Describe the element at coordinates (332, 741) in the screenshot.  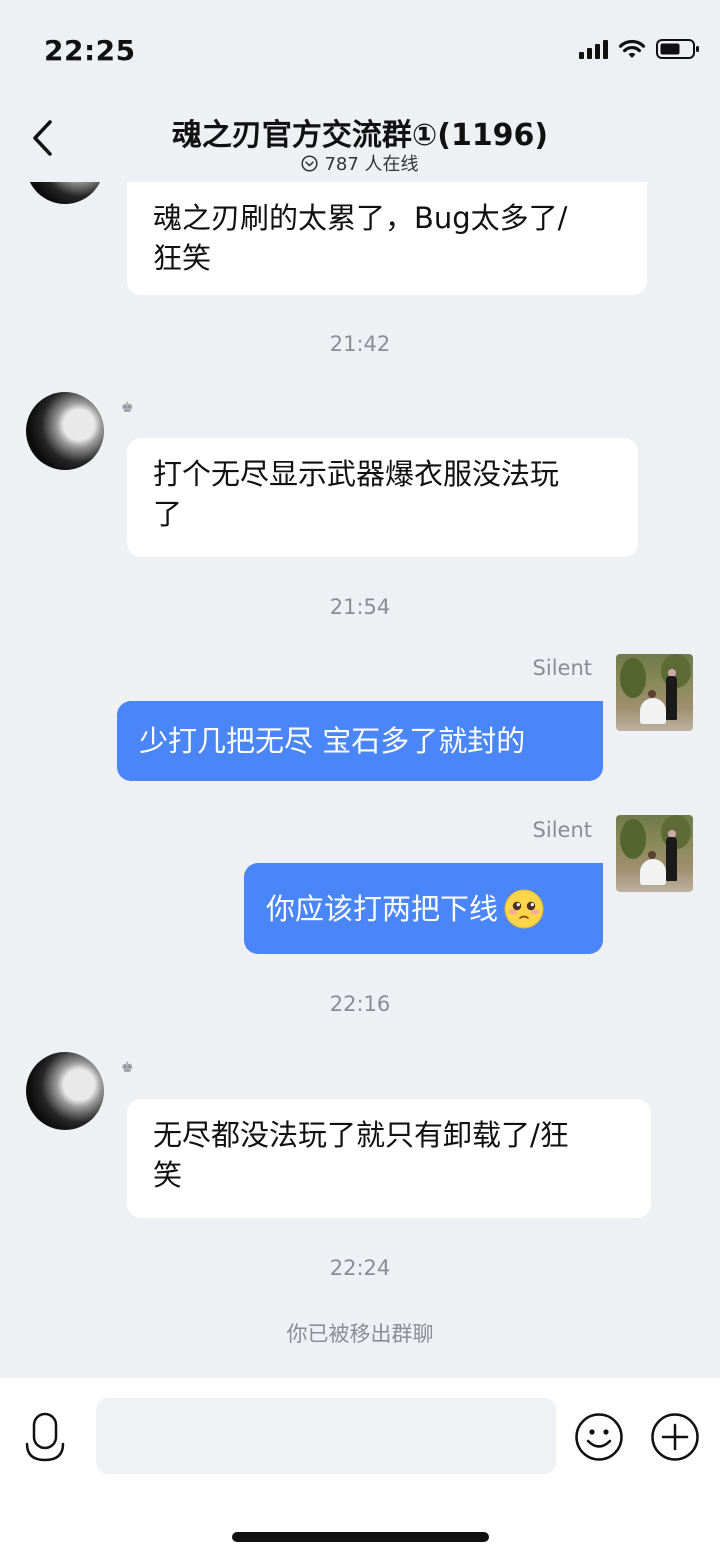
I see `message-text: 少打几把无尽 宝石多了就封的` at that location.